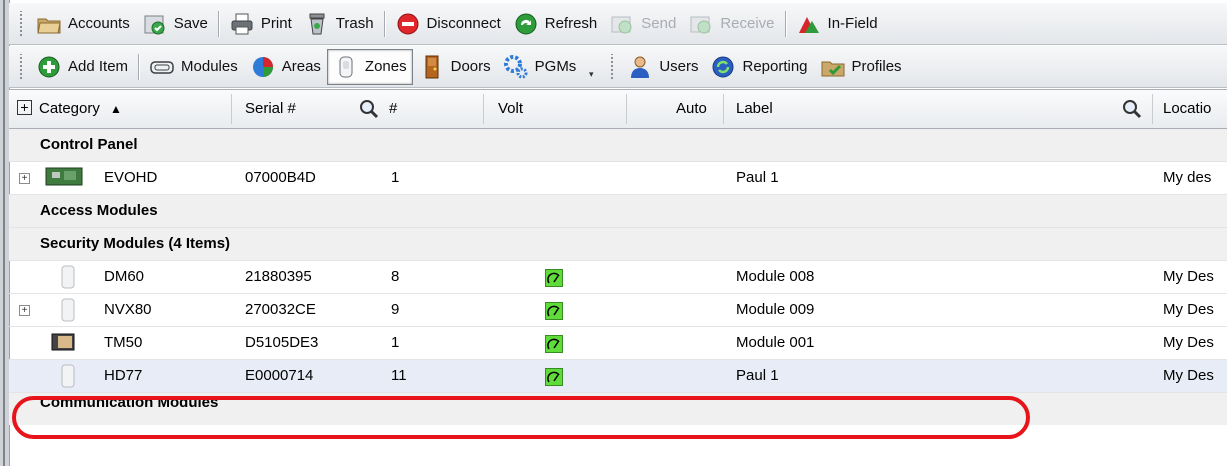  I want to click on group-row-access-modules: Access Modules, so click(618, 211).